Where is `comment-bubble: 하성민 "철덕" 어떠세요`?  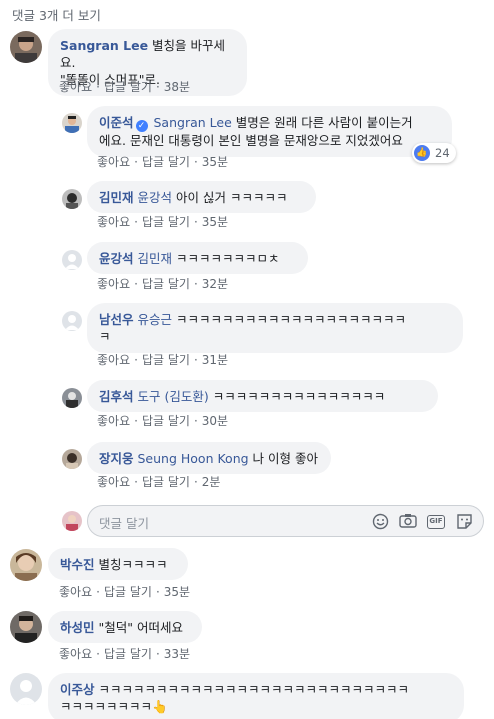 comment-bubble: 하성민 "철덕" 어떠세요 is located at coordinates (125, 627).